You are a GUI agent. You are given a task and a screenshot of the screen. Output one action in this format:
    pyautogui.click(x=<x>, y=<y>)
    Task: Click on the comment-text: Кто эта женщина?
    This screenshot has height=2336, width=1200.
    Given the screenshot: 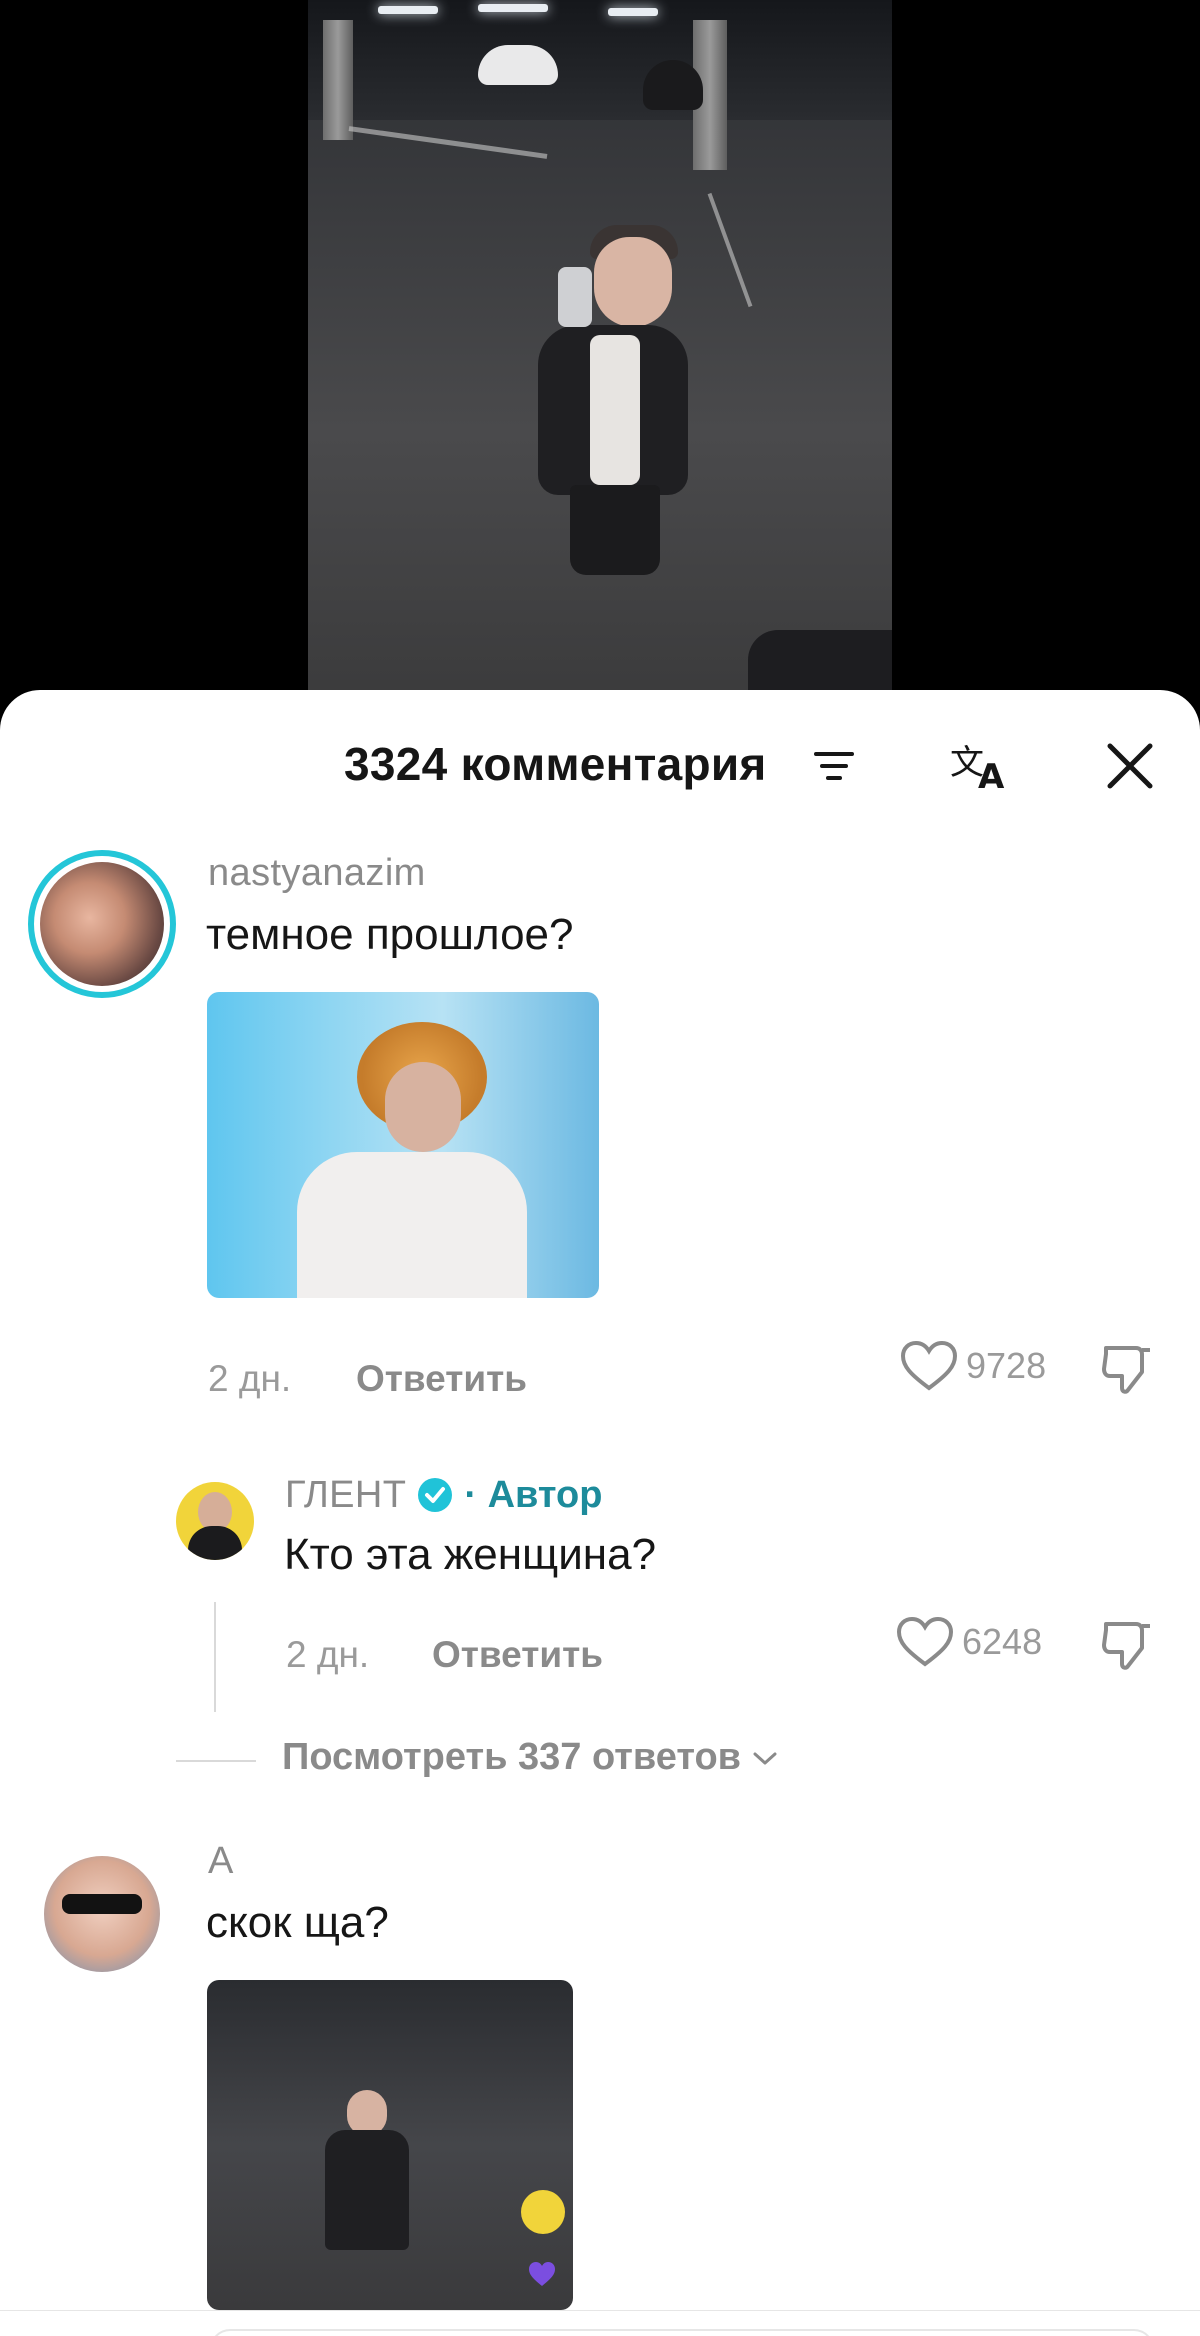 What is the action you would take?
    pyautogui.click(x=470, y=1554)
    